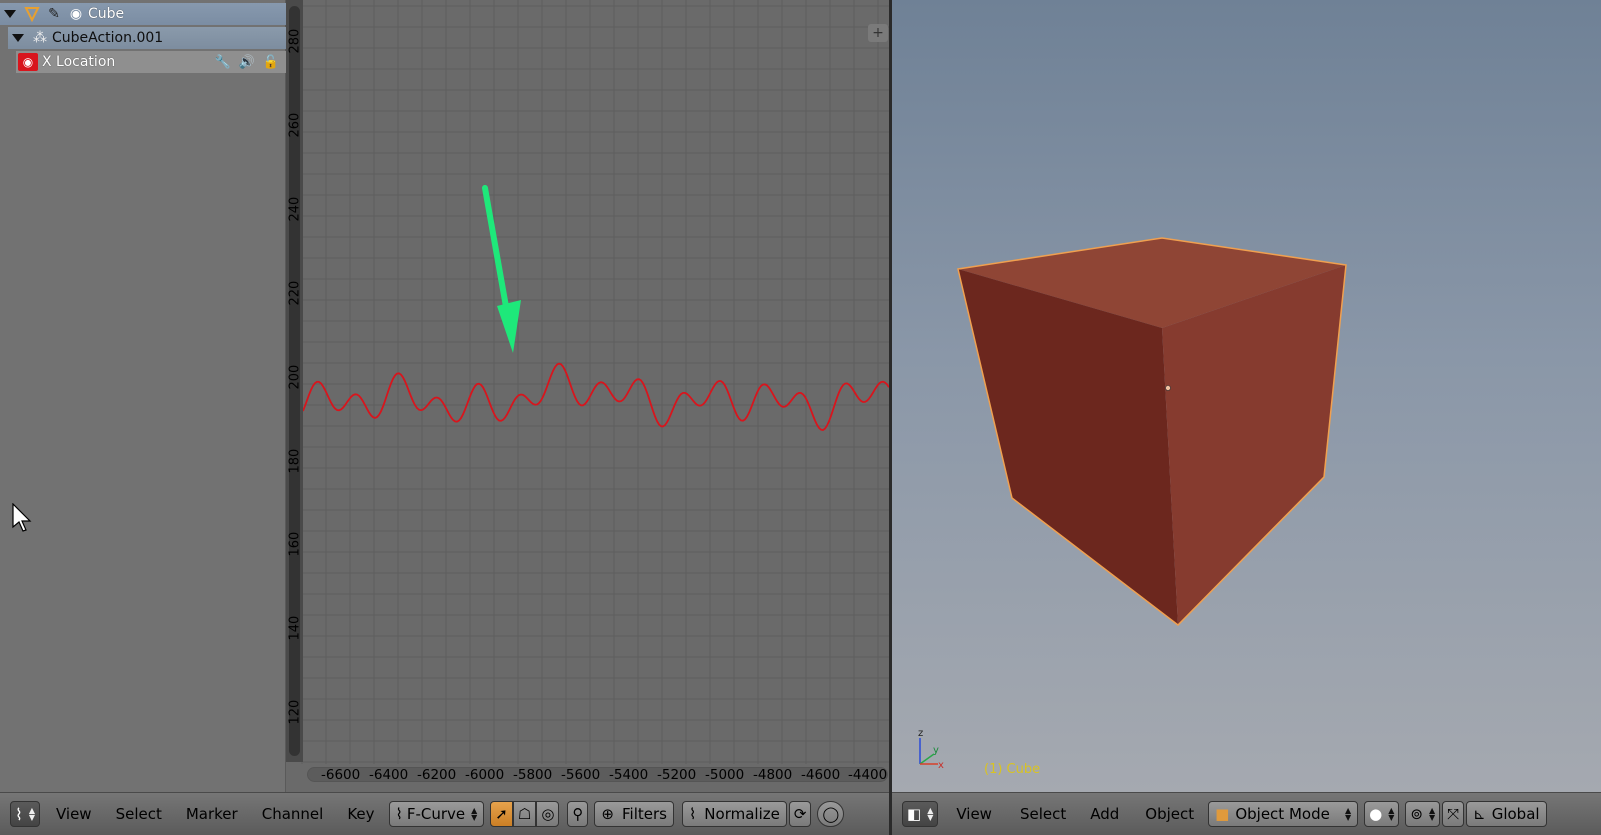 This screenshot has width=1601, height=835. I want to click on y-tick-label: 200, so click(295, 377).